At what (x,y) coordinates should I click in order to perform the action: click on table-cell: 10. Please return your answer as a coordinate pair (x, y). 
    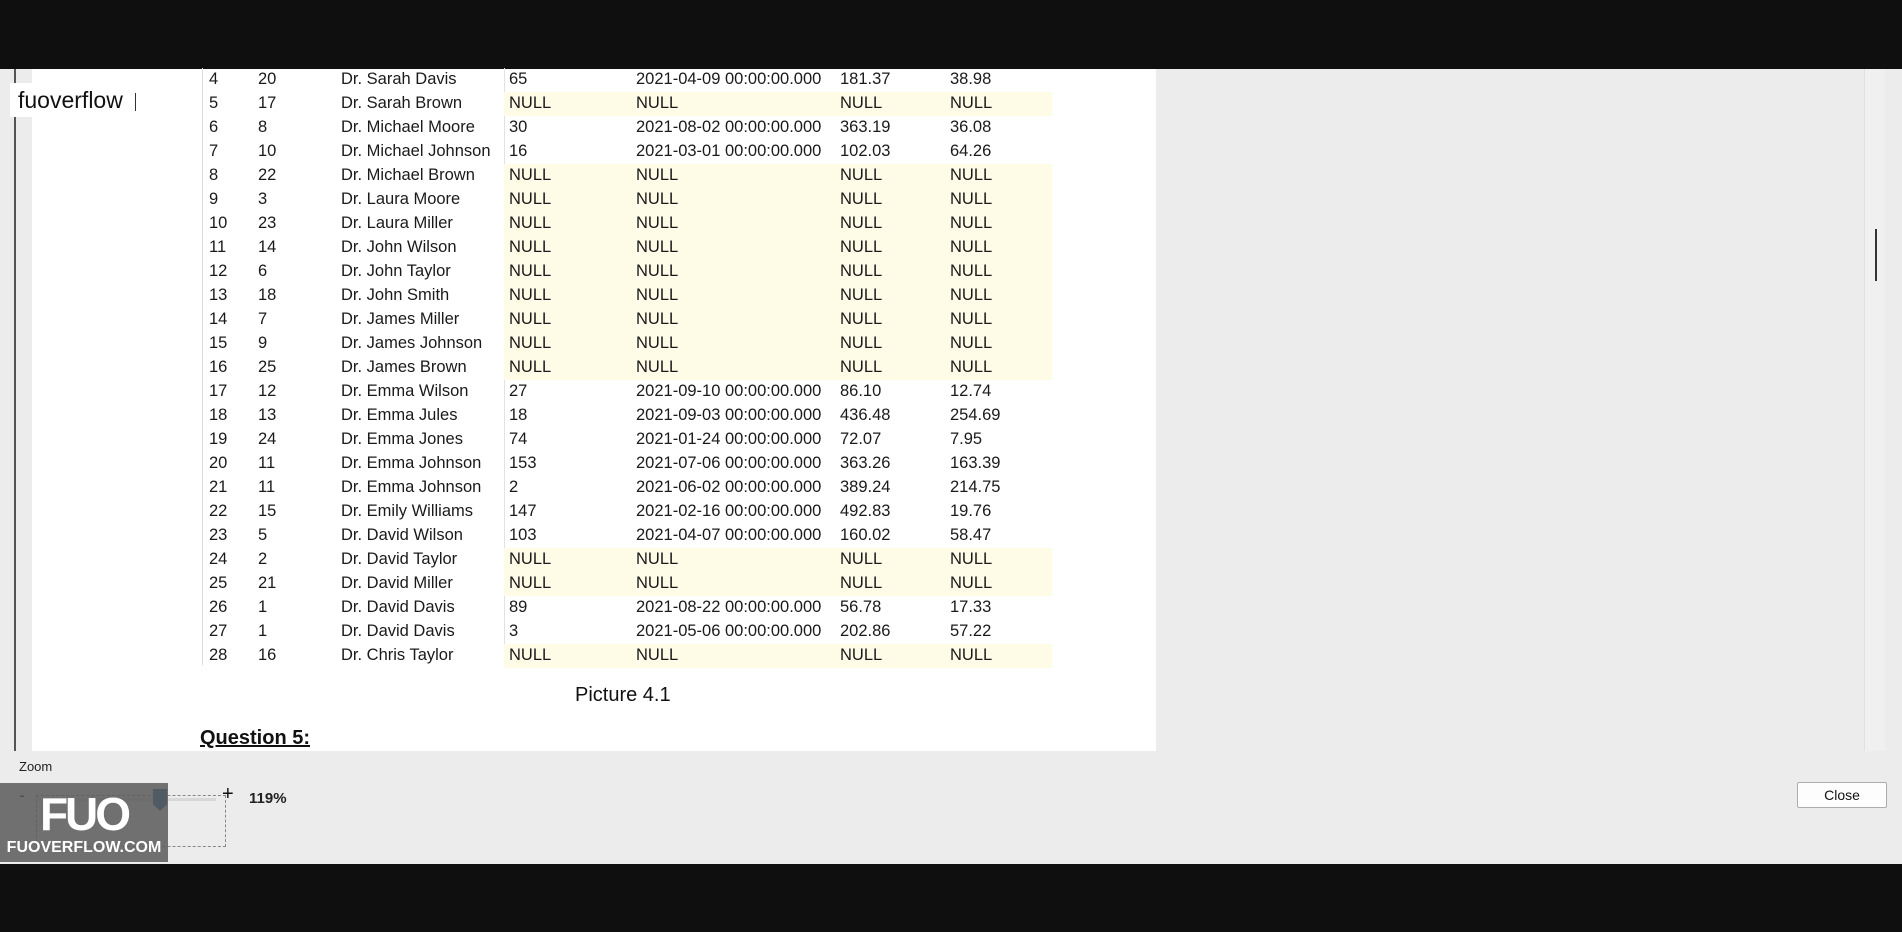
    Looking at the image, I should click on (218, 223).